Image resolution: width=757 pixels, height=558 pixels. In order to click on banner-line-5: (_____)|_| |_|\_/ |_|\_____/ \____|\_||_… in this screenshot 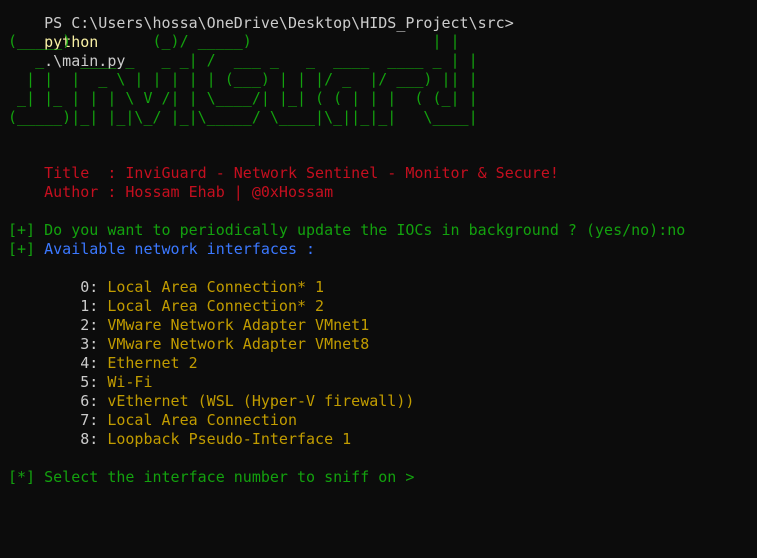, I will do `click(243, 117)`.